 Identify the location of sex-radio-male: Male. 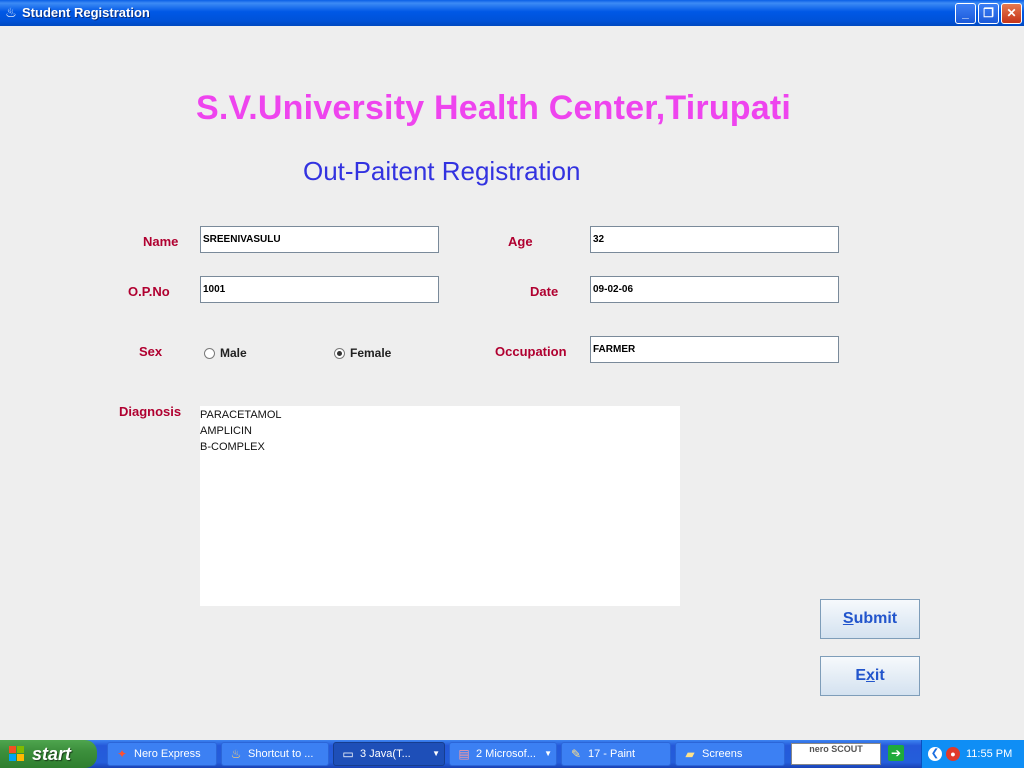
(225, 353).